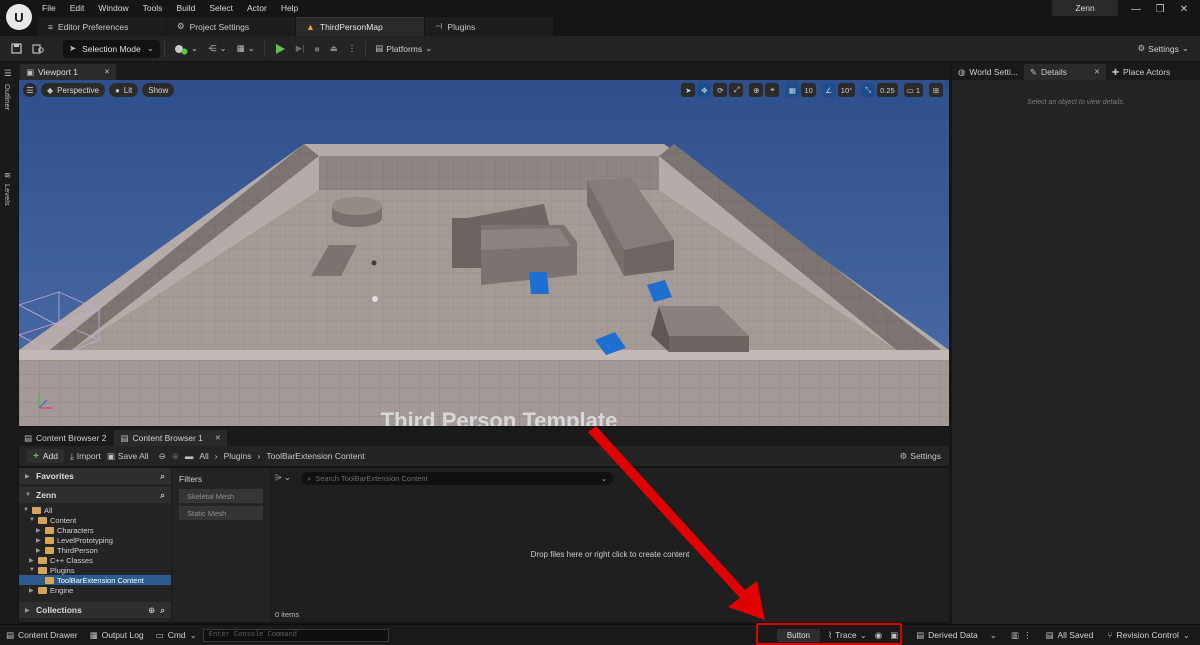 This screenshot has width=1200, height=645. I want to click on play-options-button: ⋮, so click(352, 49).